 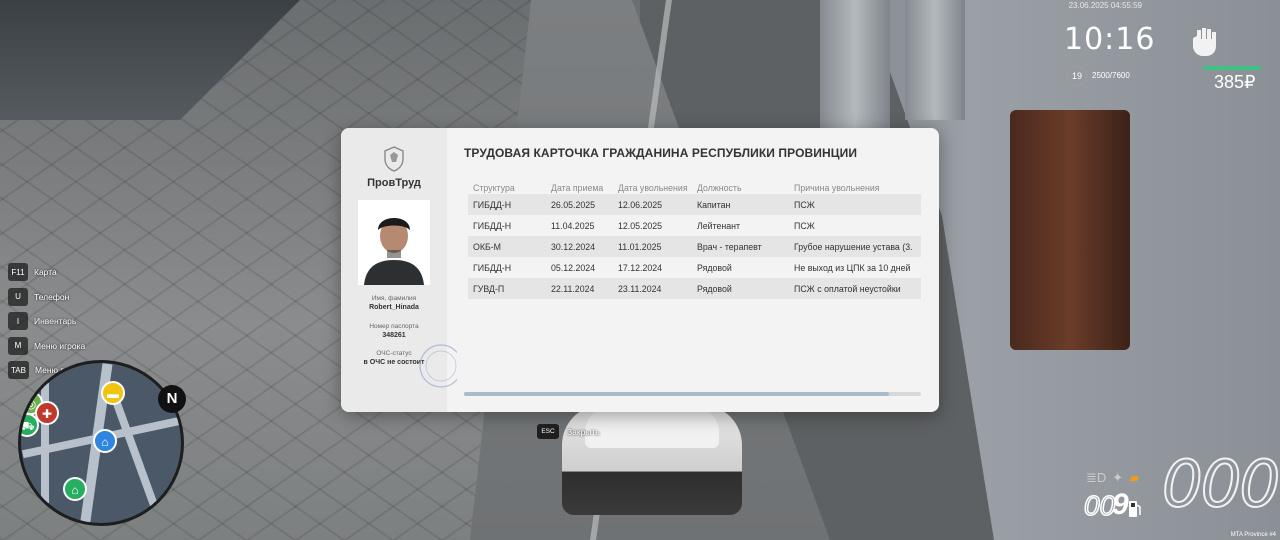 I want to click on house-icon: ⌂, so click(x=105, y=441).